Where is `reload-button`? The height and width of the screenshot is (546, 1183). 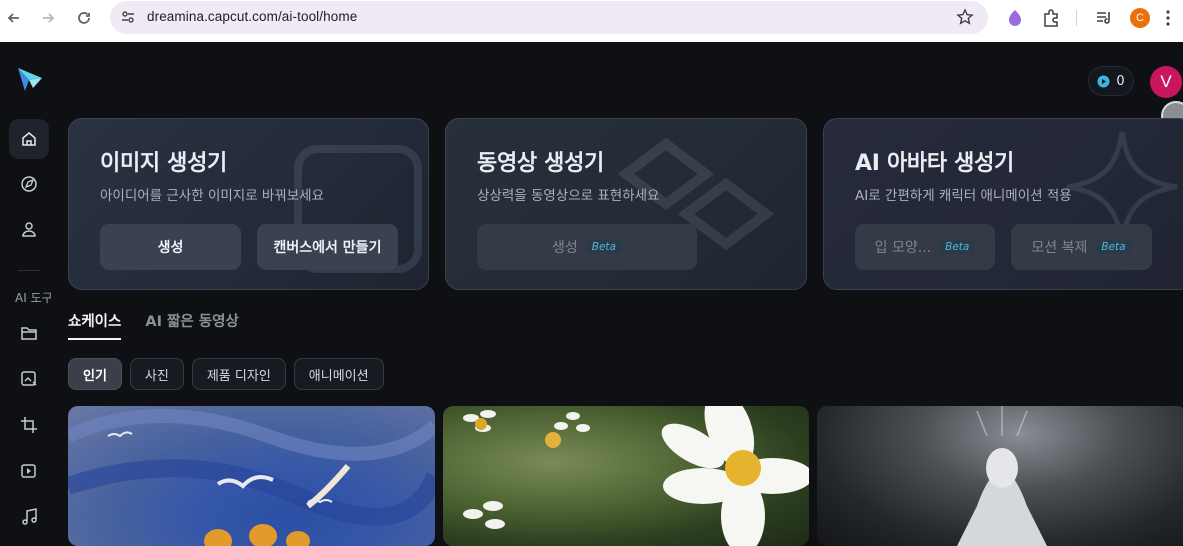
reload-button is located at coordinates (84, 18).